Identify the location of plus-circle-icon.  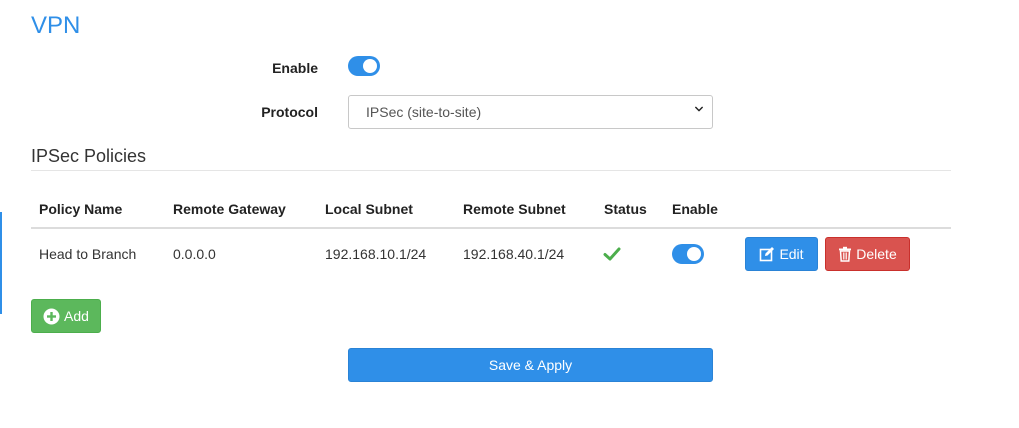
(51, 316).